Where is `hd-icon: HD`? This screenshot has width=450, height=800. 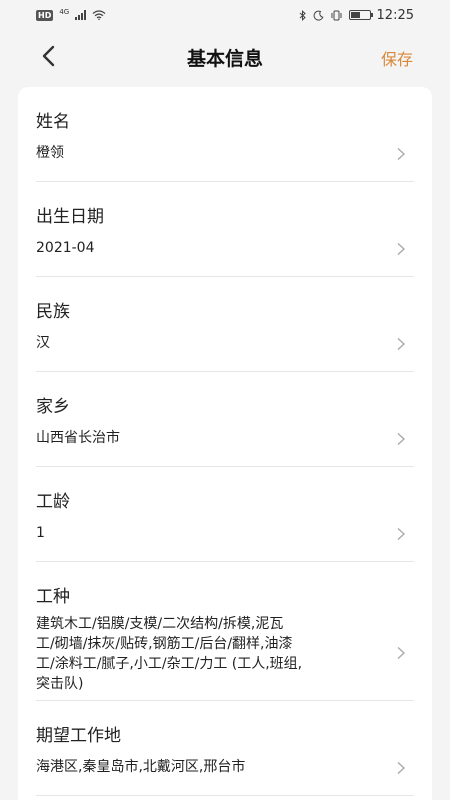 hd-icon: HD is located at coordinates (45, 15).